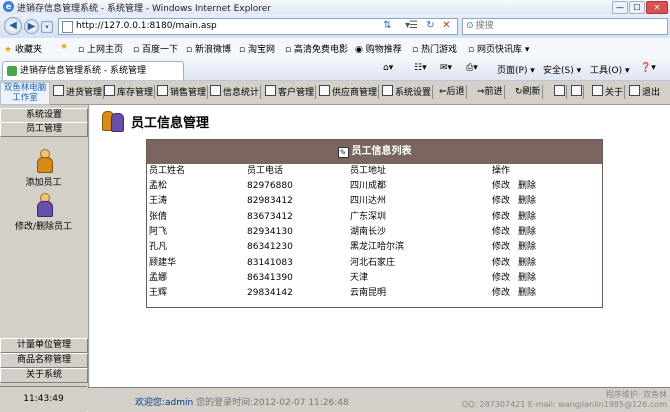 This screenshot has width=670, height=412. What do you see at coordinates (43, 212) in the screenshot?
I see `edit-employee-item: 修改/删除员工` at bounding box center [43, 212].